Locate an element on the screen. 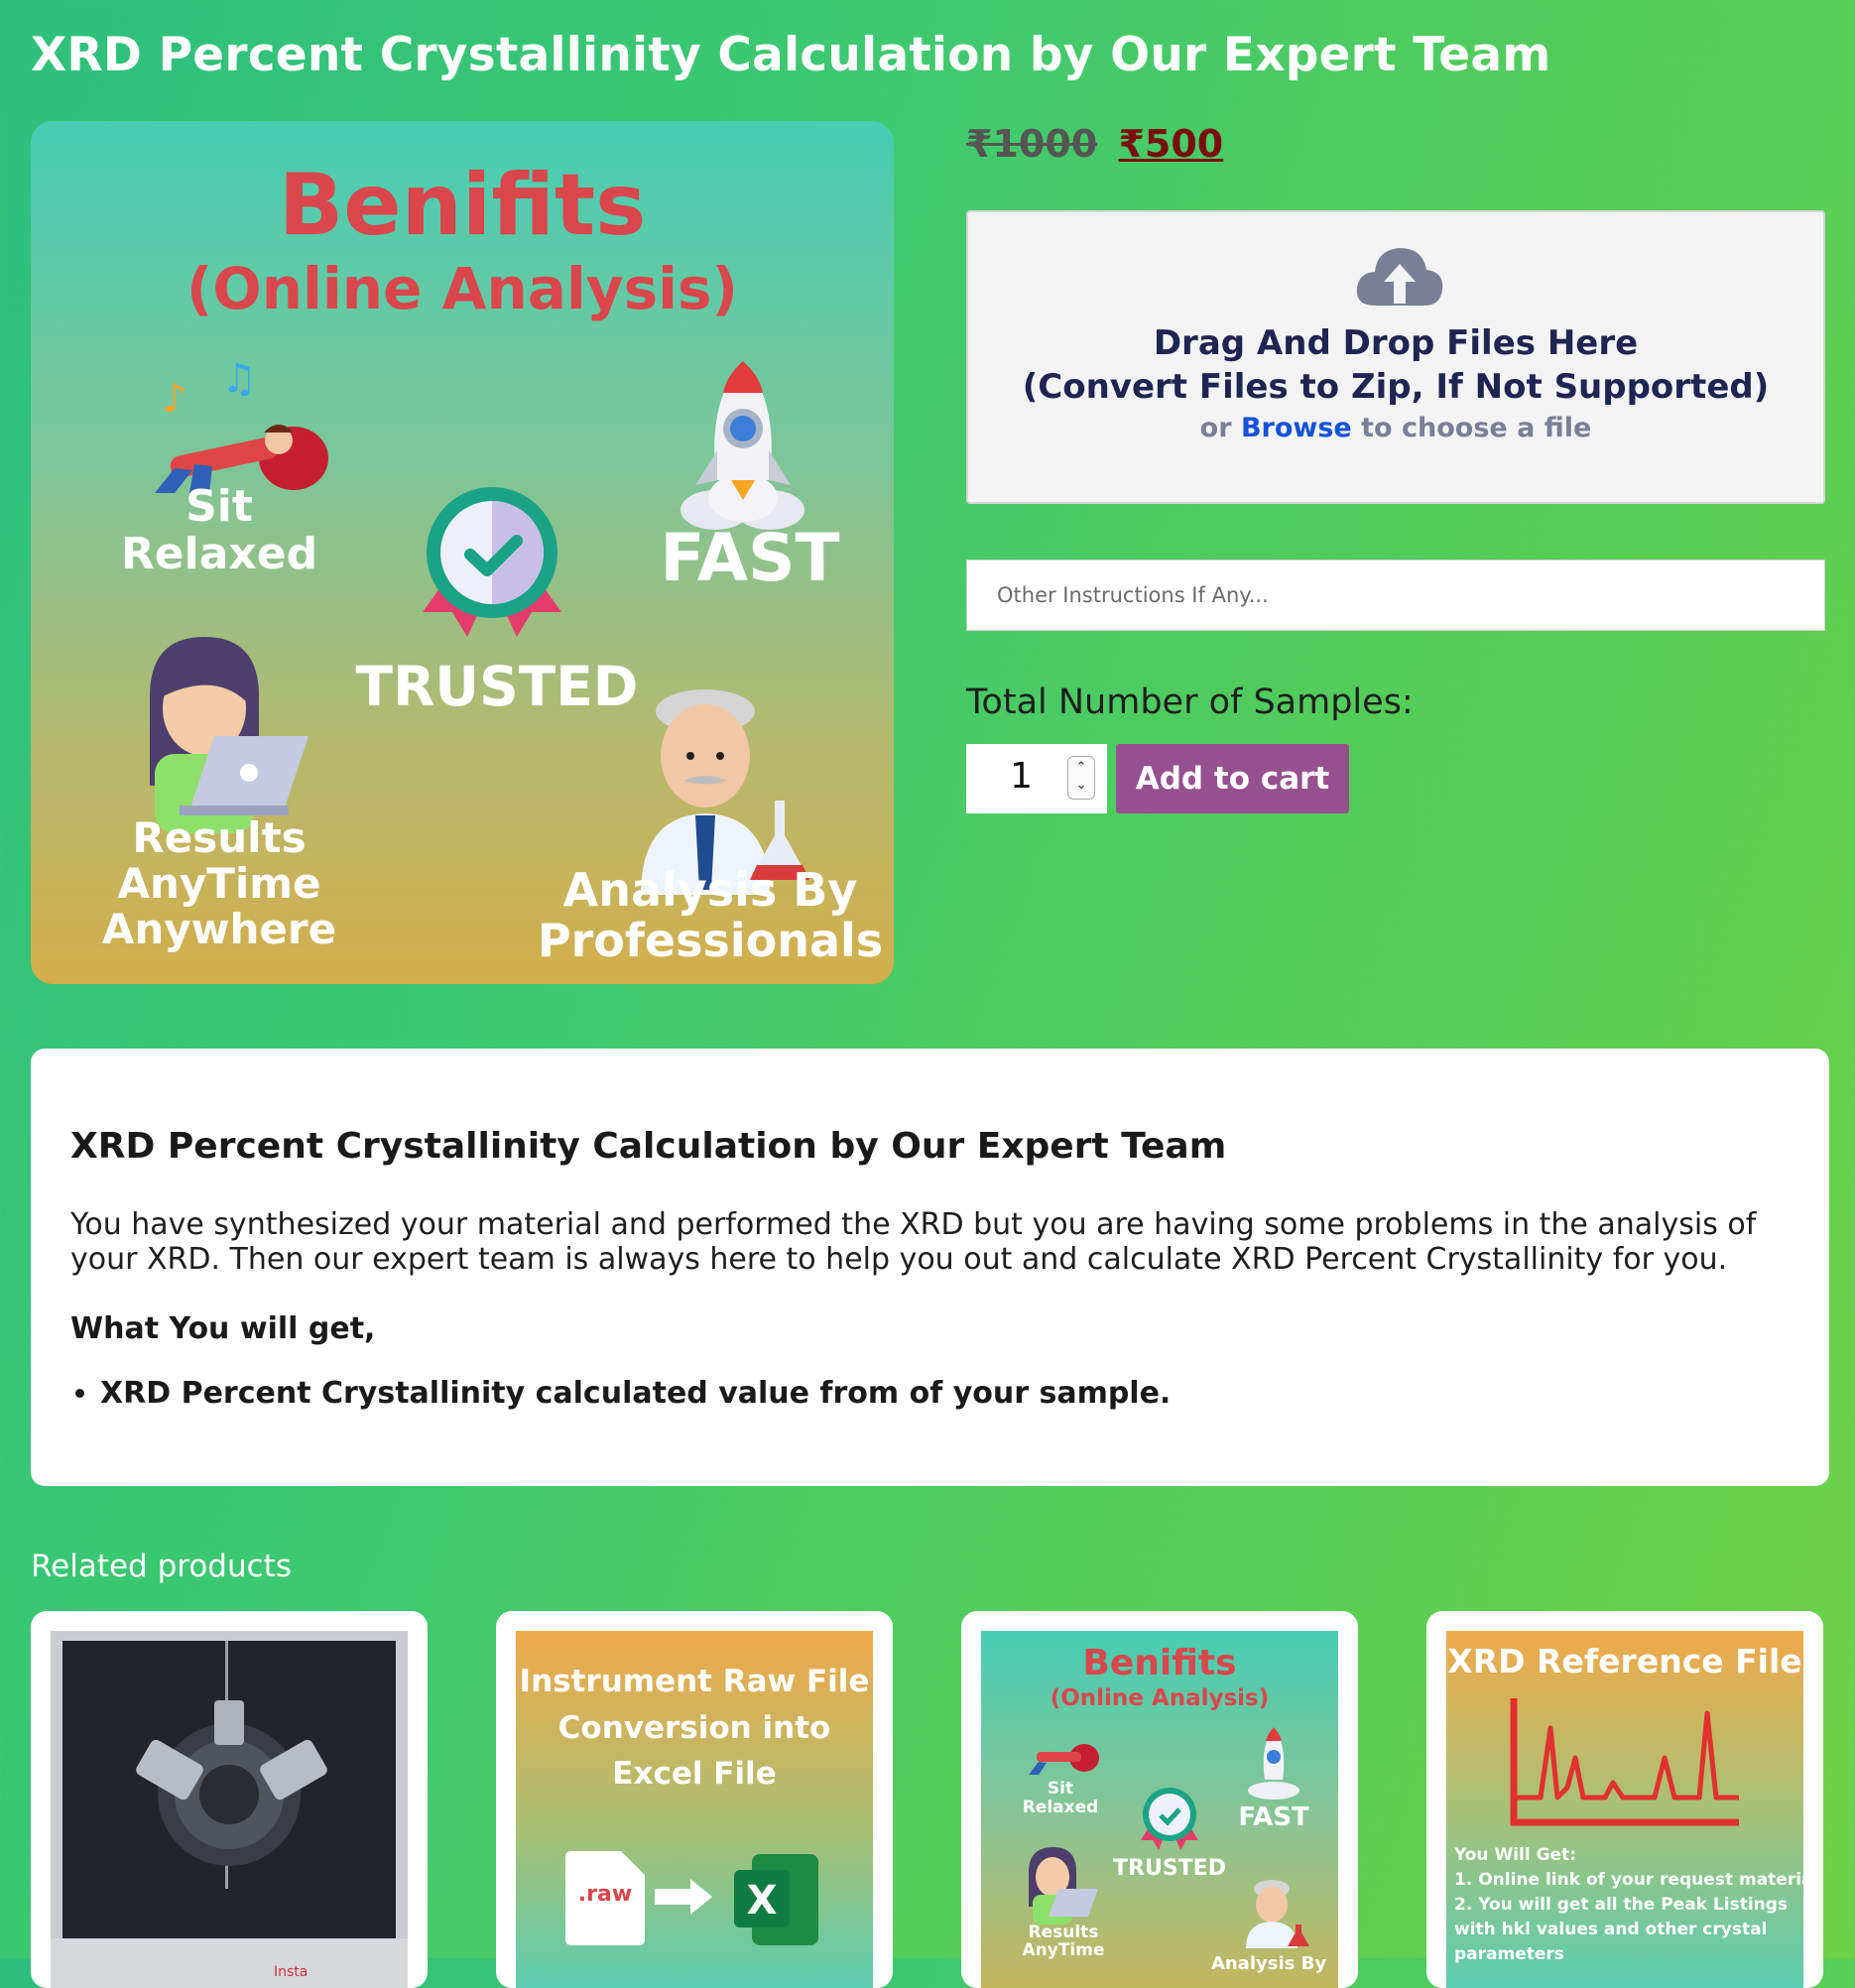  sale-price: ₹500 is located at coordinates (1171, 144).